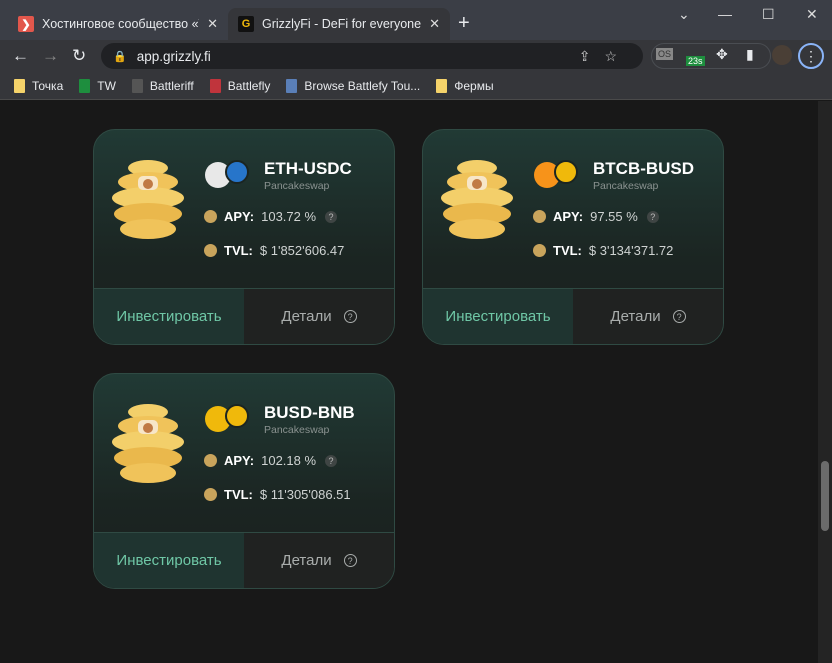 The image size is (832, 663). I want to click on apy-value: 102.18 %, so click(289, 460).